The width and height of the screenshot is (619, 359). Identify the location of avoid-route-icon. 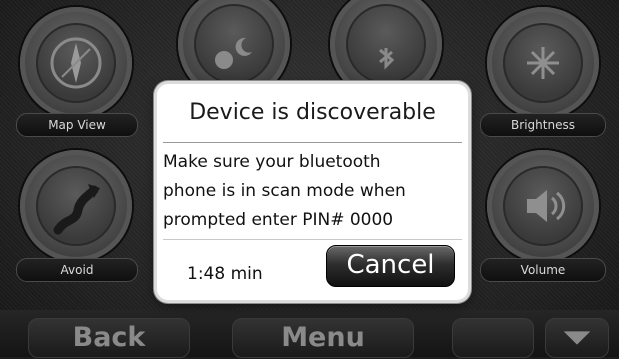
(76, 209).